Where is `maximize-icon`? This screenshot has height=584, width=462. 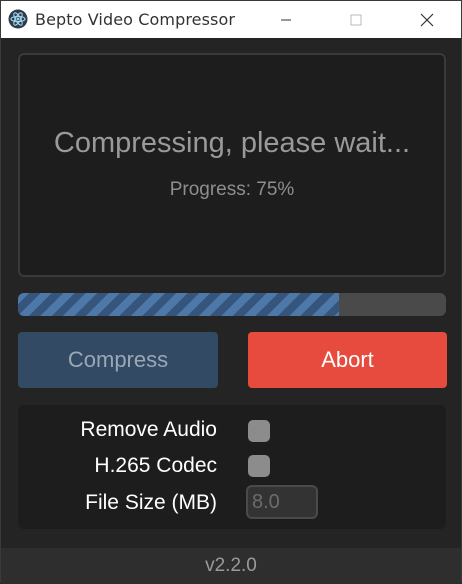
maximize-icon is located at coordinates (356, 19).